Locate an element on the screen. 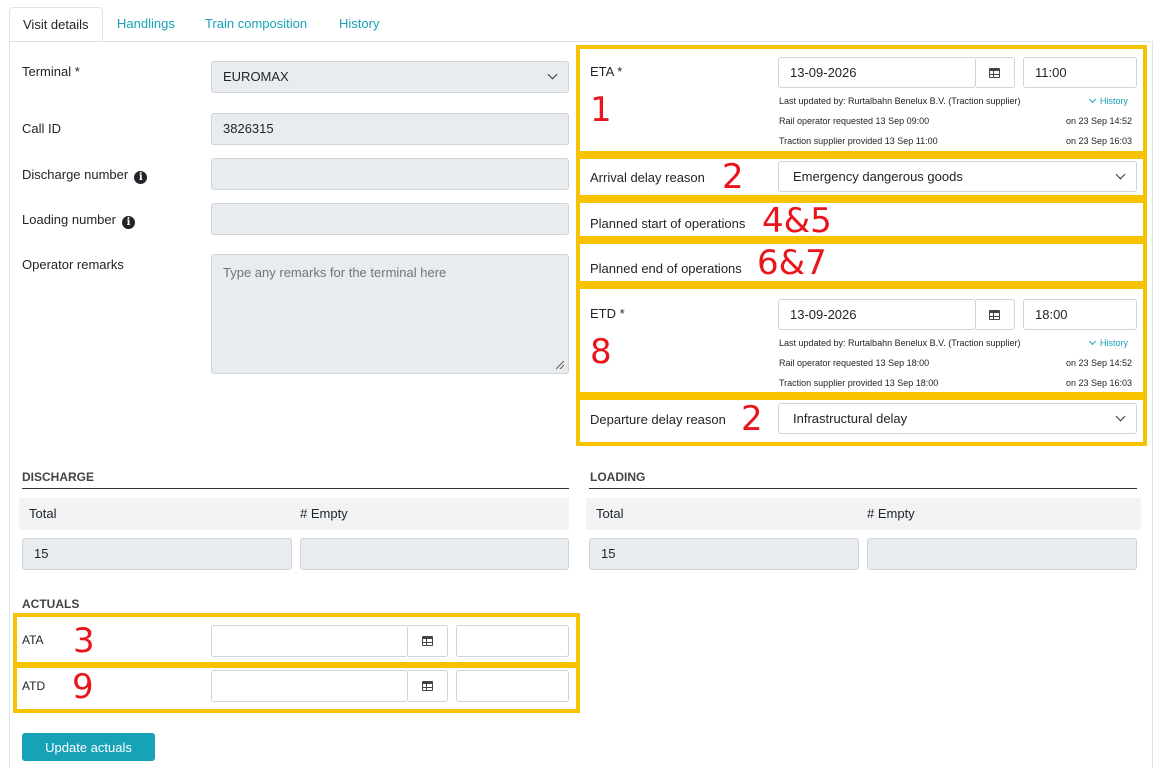 The height and width of the screenshot is (768, 1161). loading-number-field is located at coordinates (390, 219).